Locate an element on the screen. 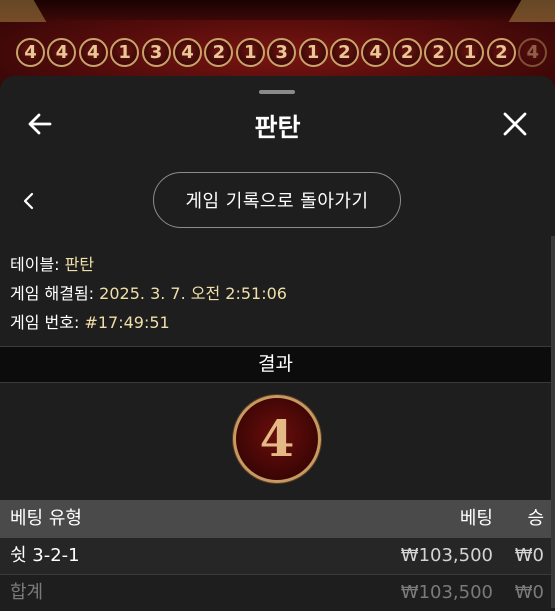 This screenshot has height=611, width=555. total-row: 합계 ₩103,500 ₩0 is located at coordinates (275, 593).